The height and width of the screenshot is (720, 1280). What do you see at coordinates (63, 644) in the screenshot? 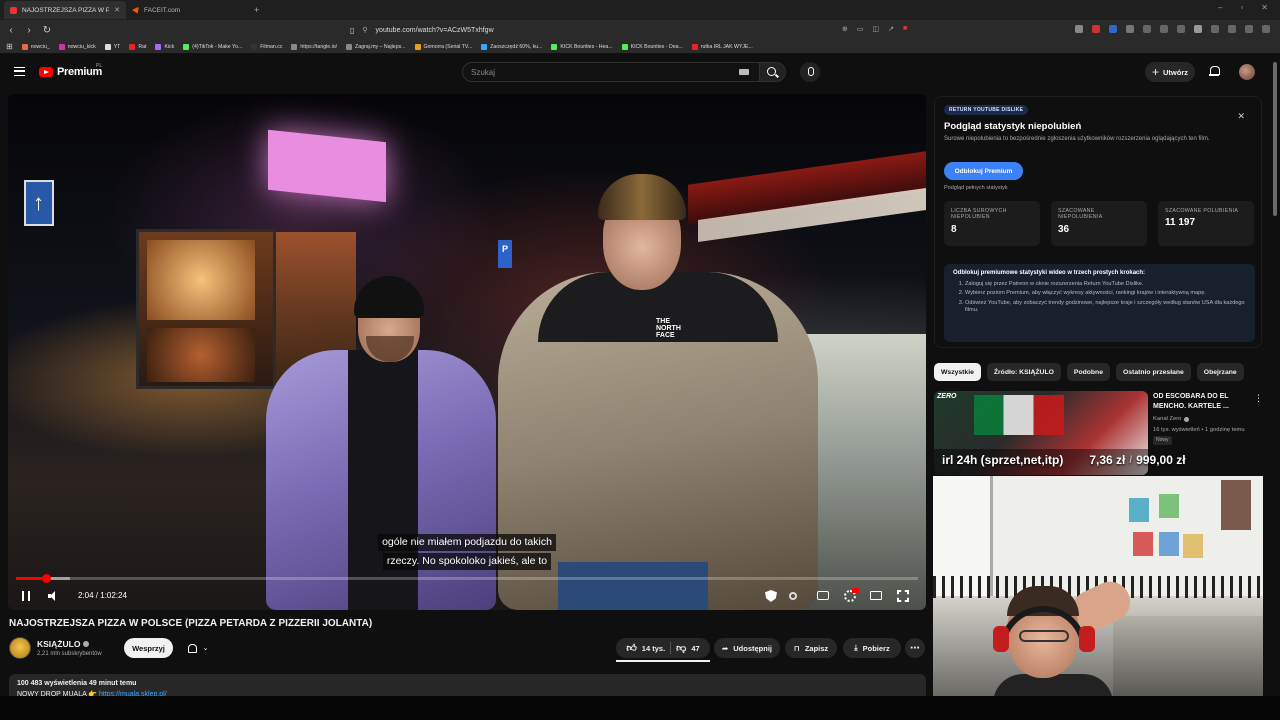
I see `channel-name: KSIĄŻULO` at bounding box center [63, 644].